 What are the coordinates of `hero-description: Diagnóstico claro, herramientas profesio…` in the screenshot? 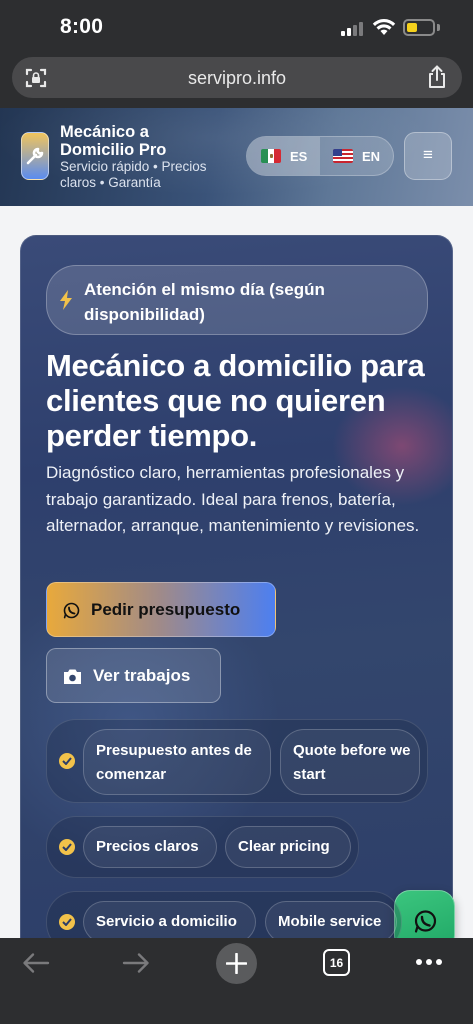 It's located at (233, 499).